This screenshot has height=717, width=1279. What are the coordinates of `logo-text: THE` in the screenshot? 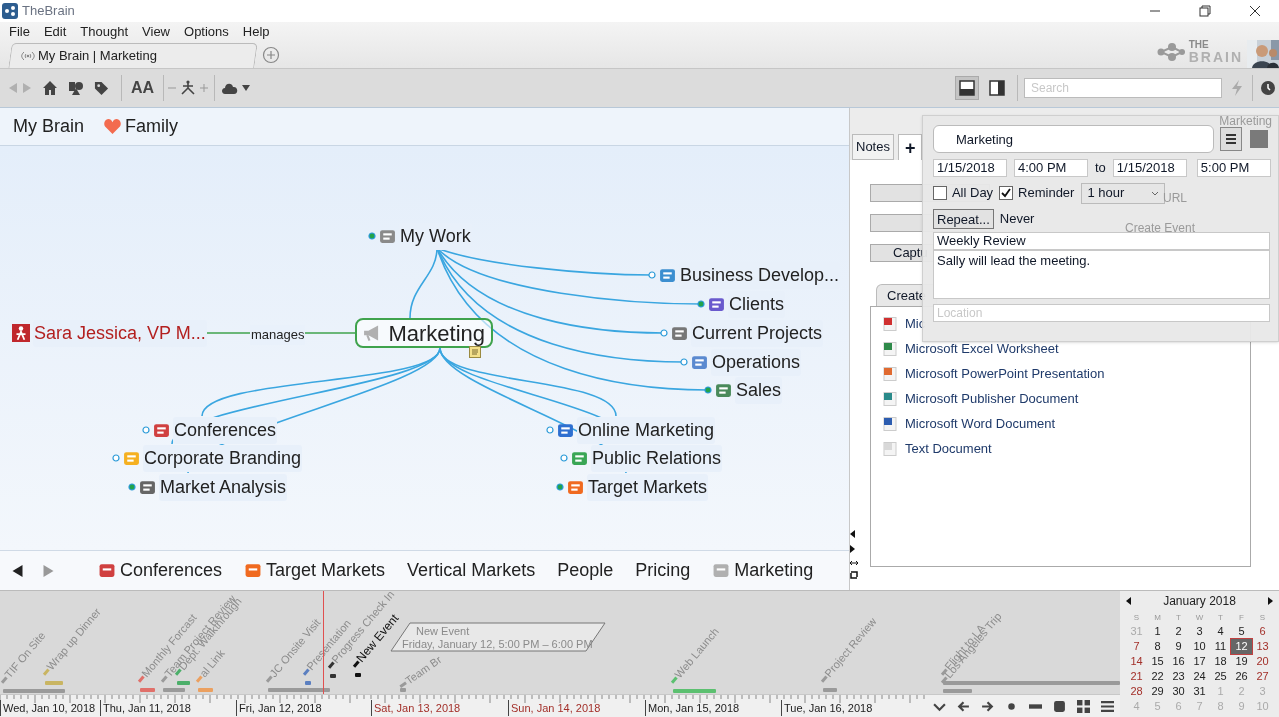 It's located at (1199, 45).